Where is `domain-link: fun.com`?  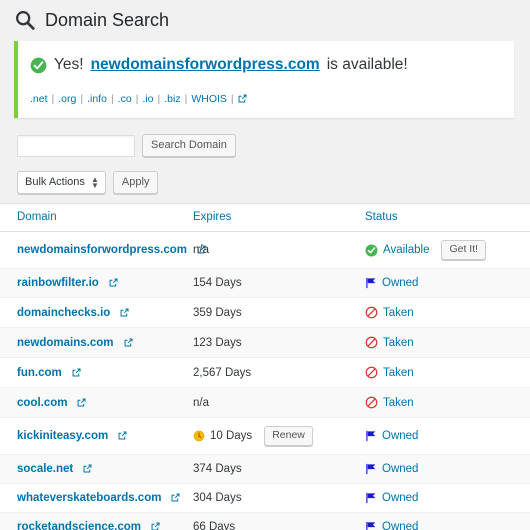 domain-link: fun.com is located at coordinates (39, 373).